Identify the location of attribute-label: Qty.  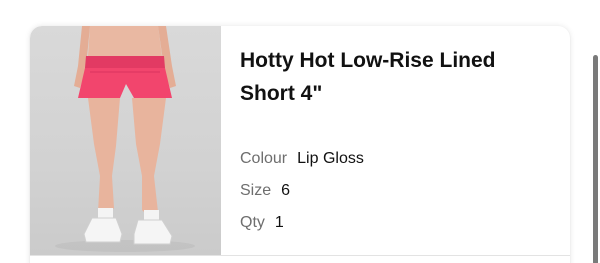
(252, 222).